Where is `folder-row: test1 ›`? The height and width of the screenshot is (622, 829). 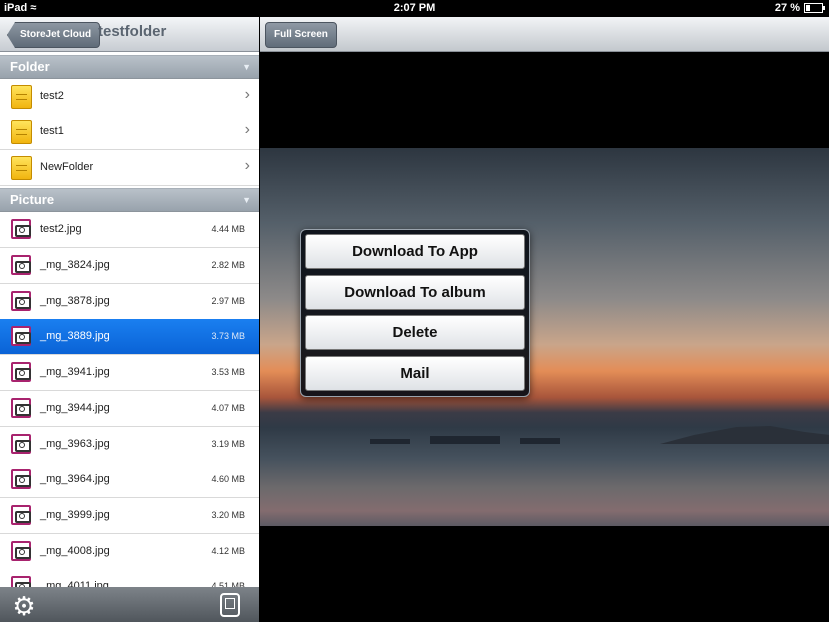 folder-row: test1 › is located at coordinates (129, 132).